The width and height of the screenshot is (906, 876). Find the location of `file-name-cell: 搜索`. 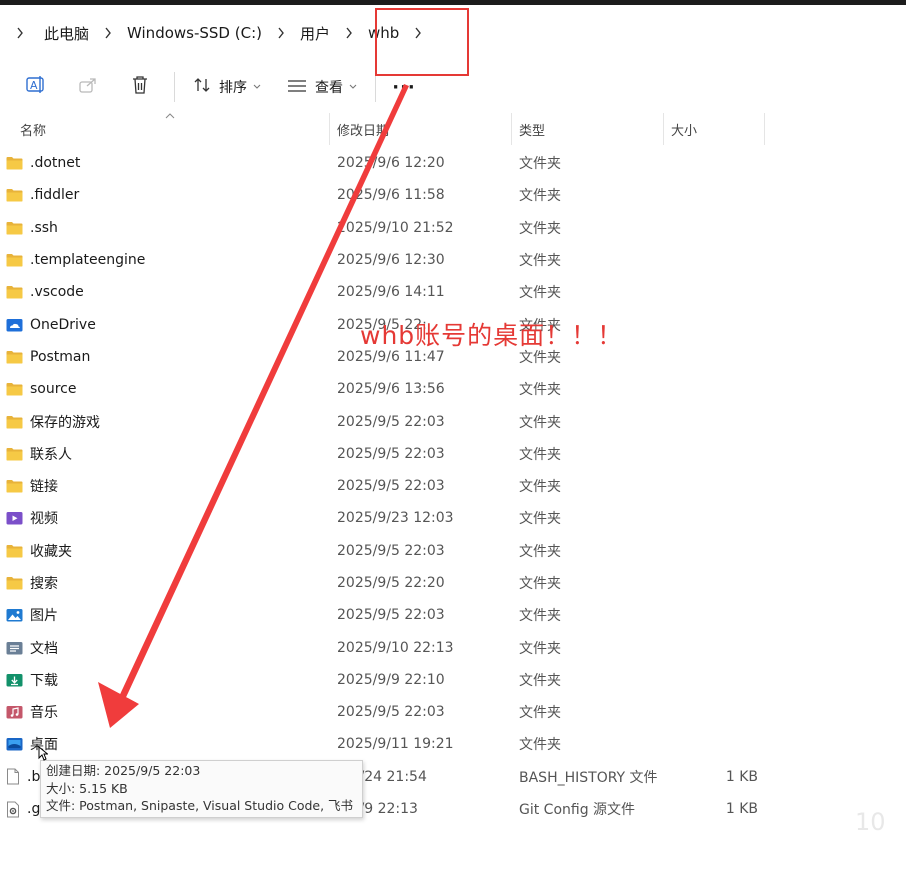

file-name-cell: 搜索 is located at coordinates (32, 583).